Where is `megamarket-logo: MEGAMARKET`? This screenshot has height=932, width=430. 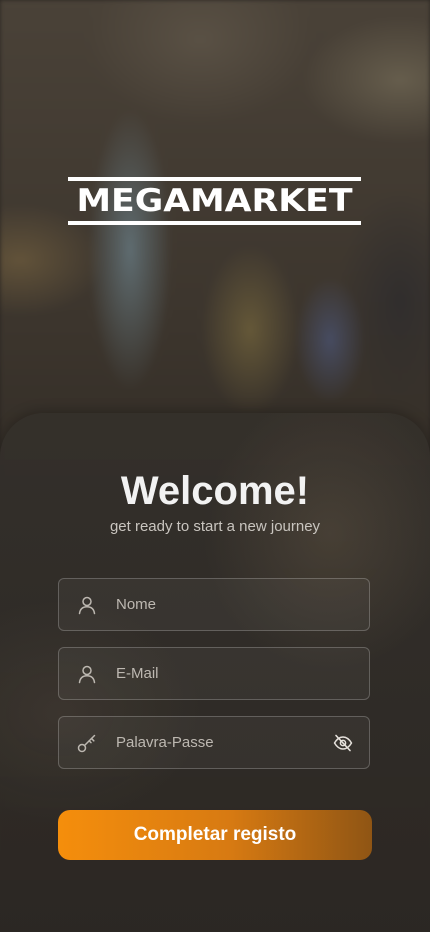 megamarket-logo: MEGAMARKET is located at coordinates (214, 201).